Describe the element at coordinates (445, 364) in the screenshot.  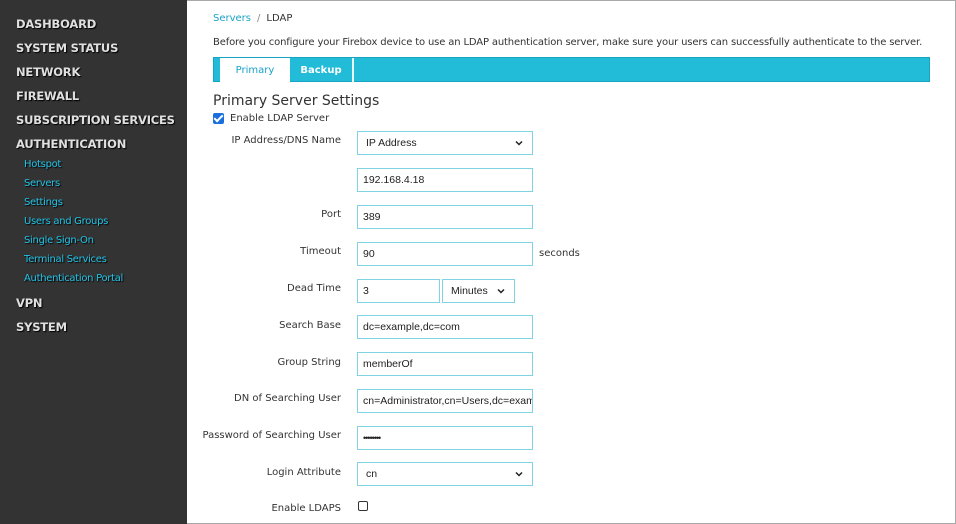
I see `group-string-input: memberOf` at that location.